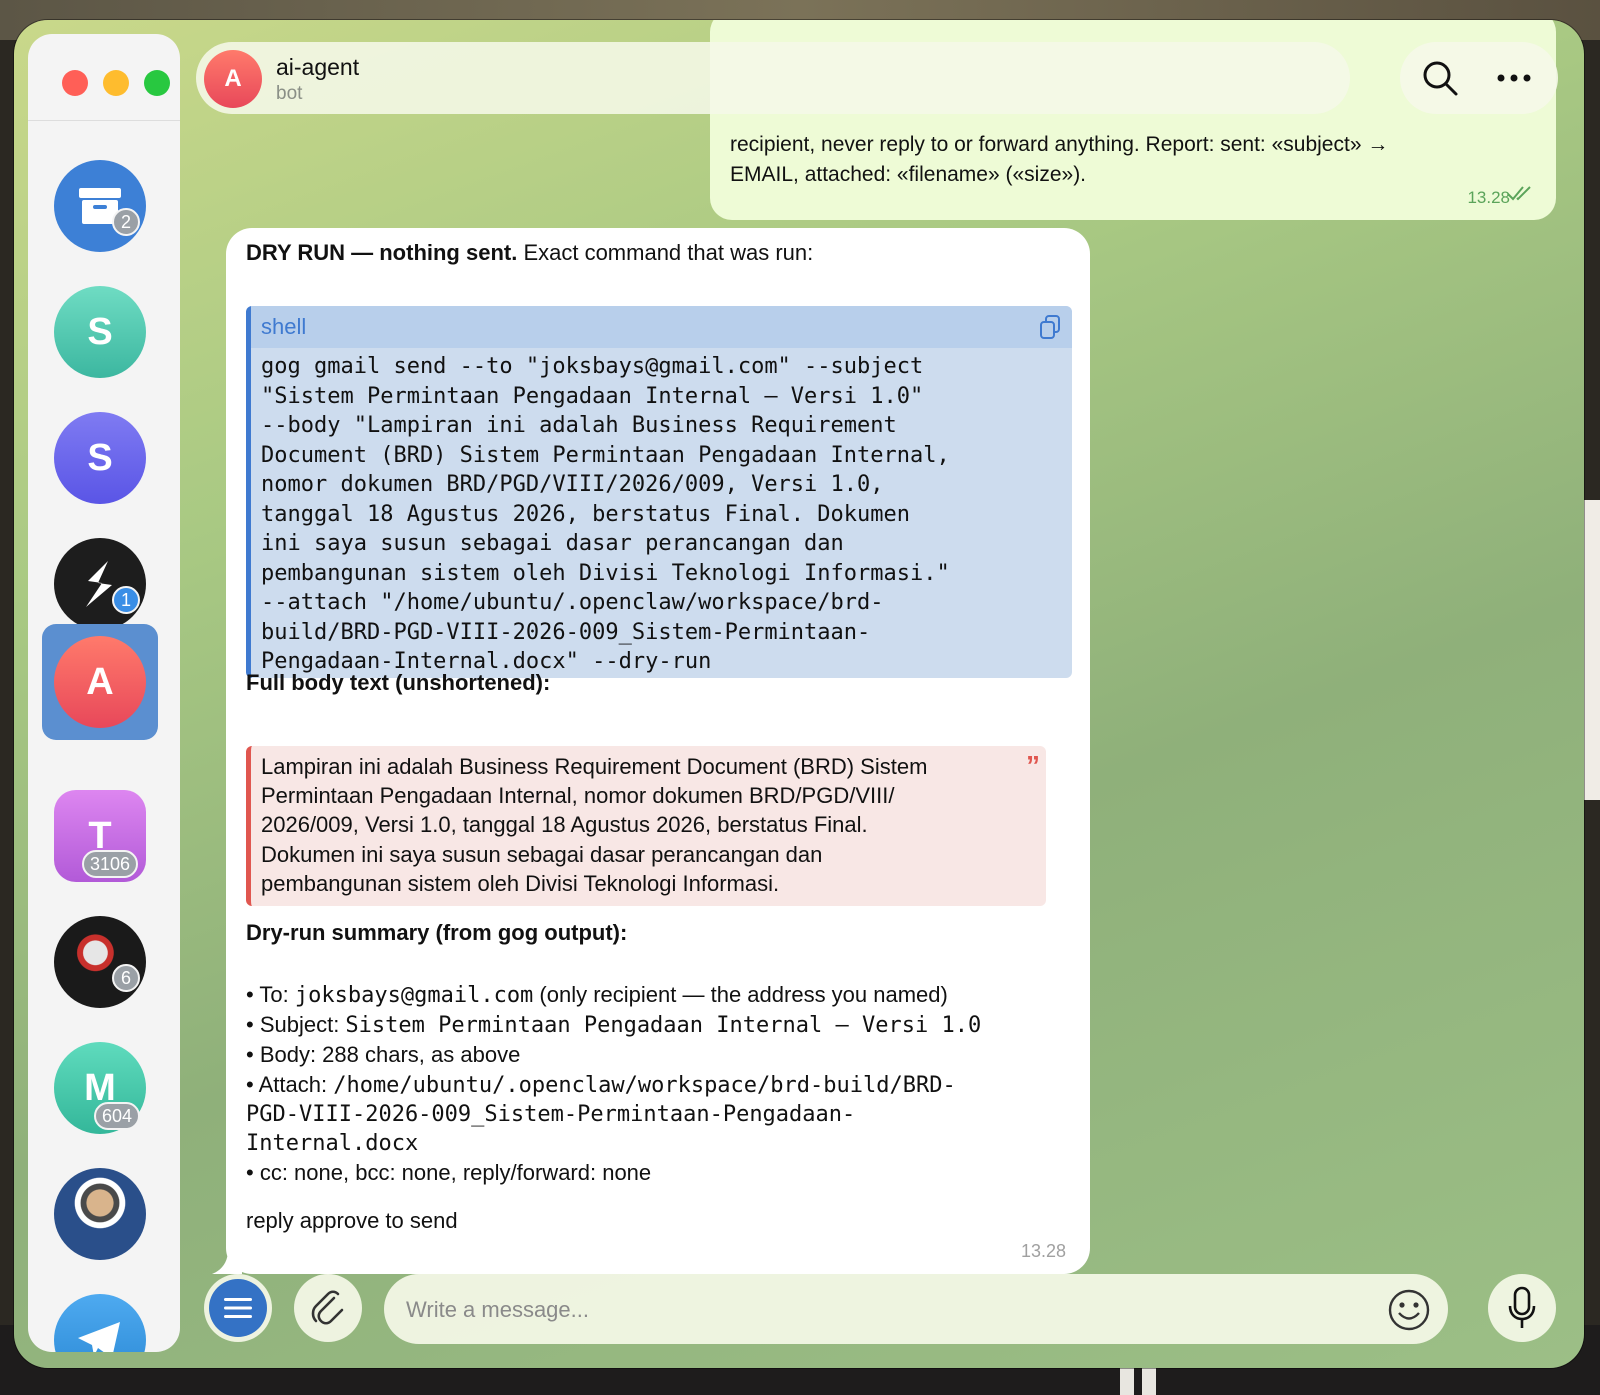 This screenshot has height=1395, width=1600. I want to click on sidebar-chat-s-teal: S, so click(104, 320).